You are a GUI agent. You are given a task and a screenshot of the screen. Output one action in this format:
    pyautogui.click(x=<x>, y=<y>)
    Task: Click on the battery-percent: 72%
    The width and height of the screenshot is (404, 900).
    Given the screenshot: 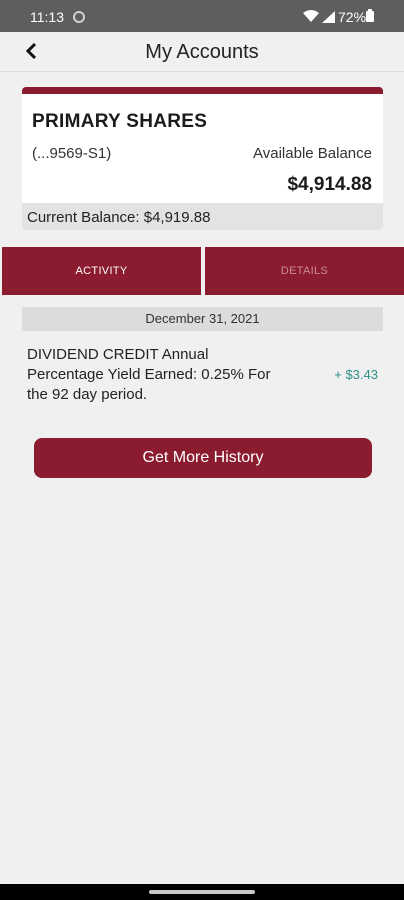 What is the action you would take?
    pyautogui.click(x=352, y=17)
    